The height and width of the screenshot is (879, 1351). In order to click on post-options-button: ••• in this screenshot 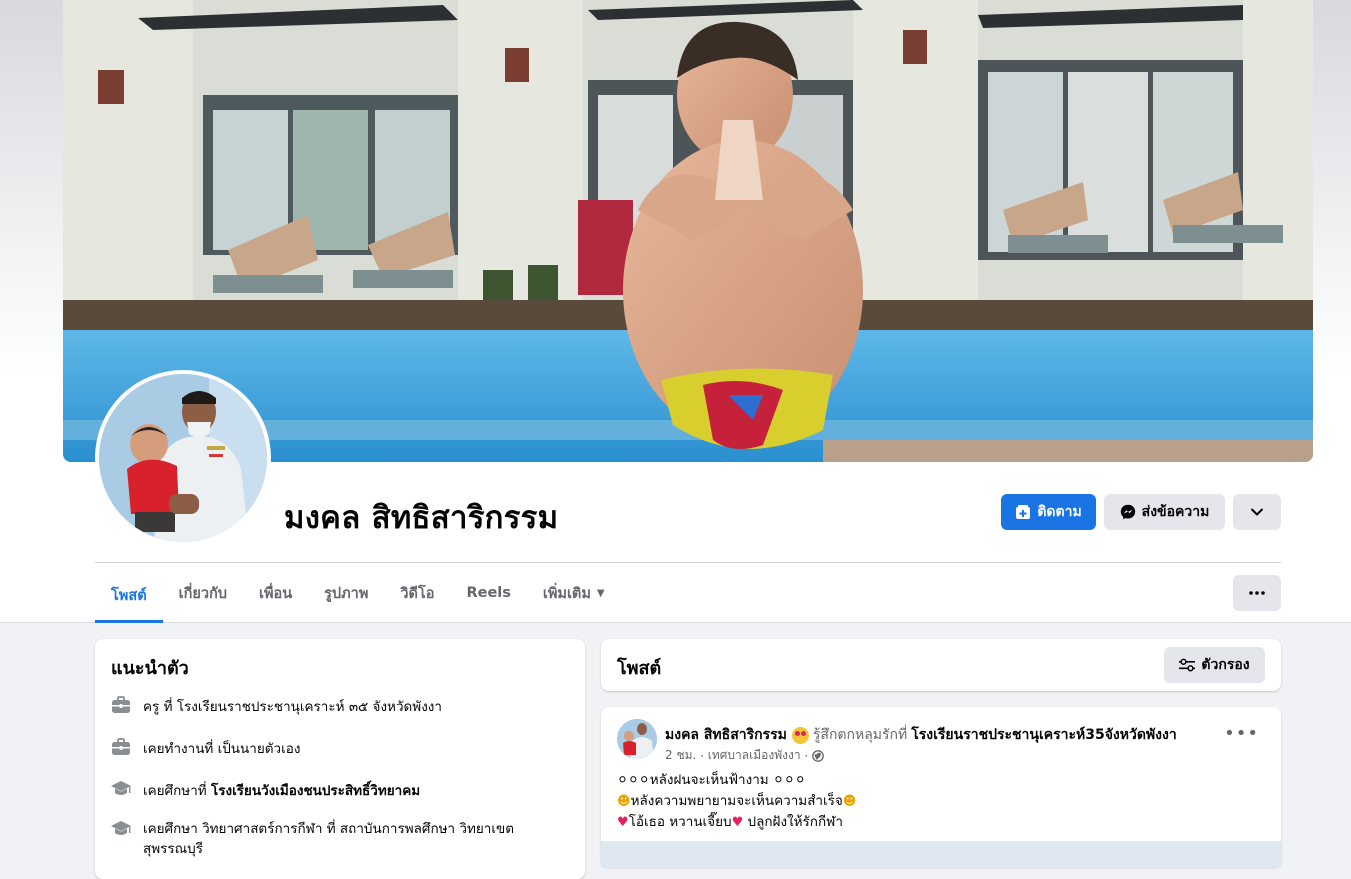, I will do `click(1241, 733)`.